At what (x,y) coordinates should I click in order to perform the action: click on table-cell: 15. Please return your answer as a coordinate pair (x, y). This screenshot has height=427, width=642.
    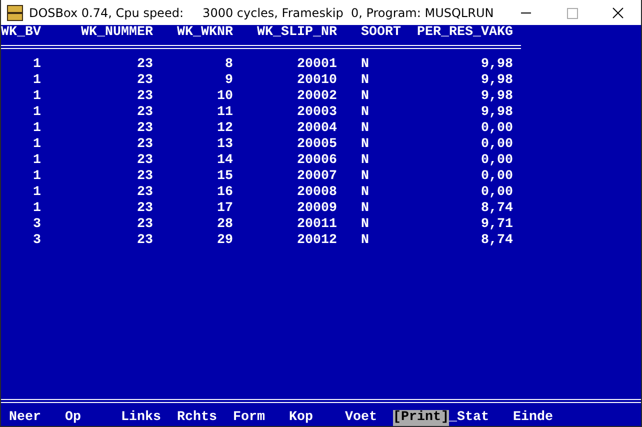
    Looking at the image, I should click on (225, 176).